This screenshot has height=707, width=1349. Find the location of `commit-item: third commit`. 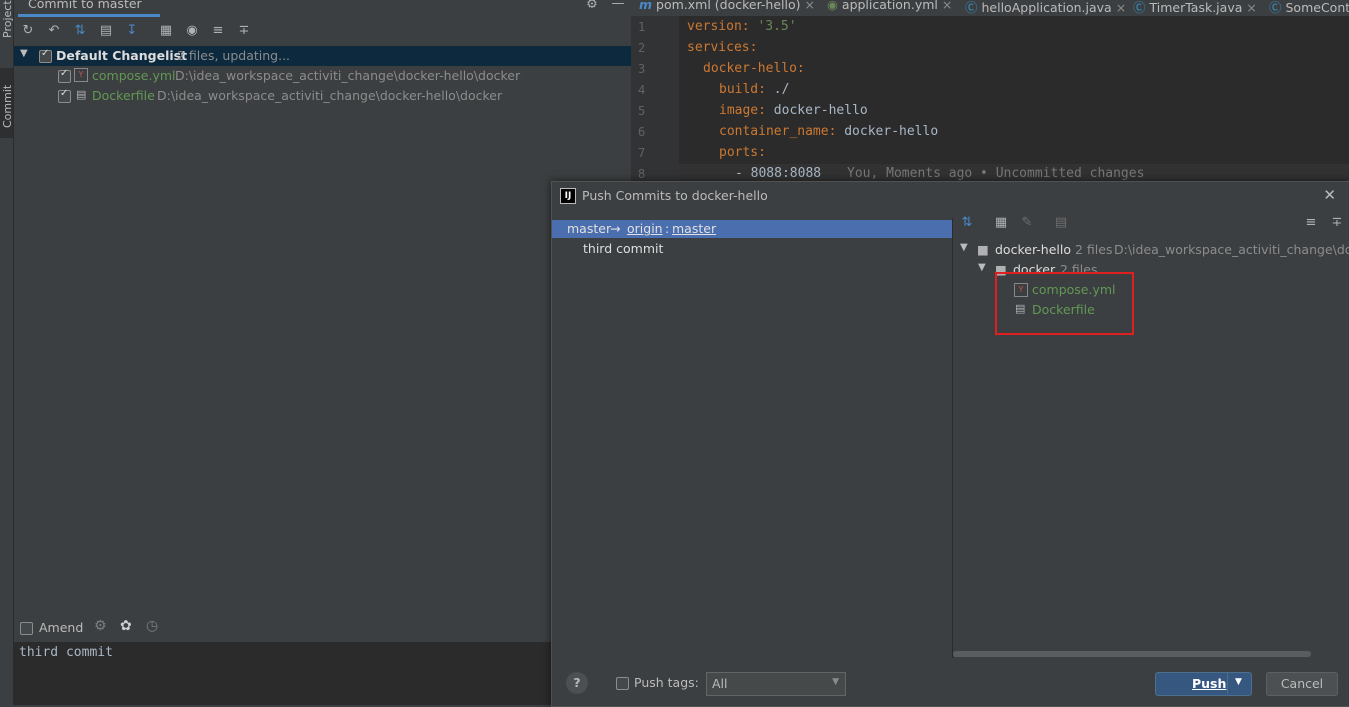

commit-item: third commit is located at coordinates (623, 248).